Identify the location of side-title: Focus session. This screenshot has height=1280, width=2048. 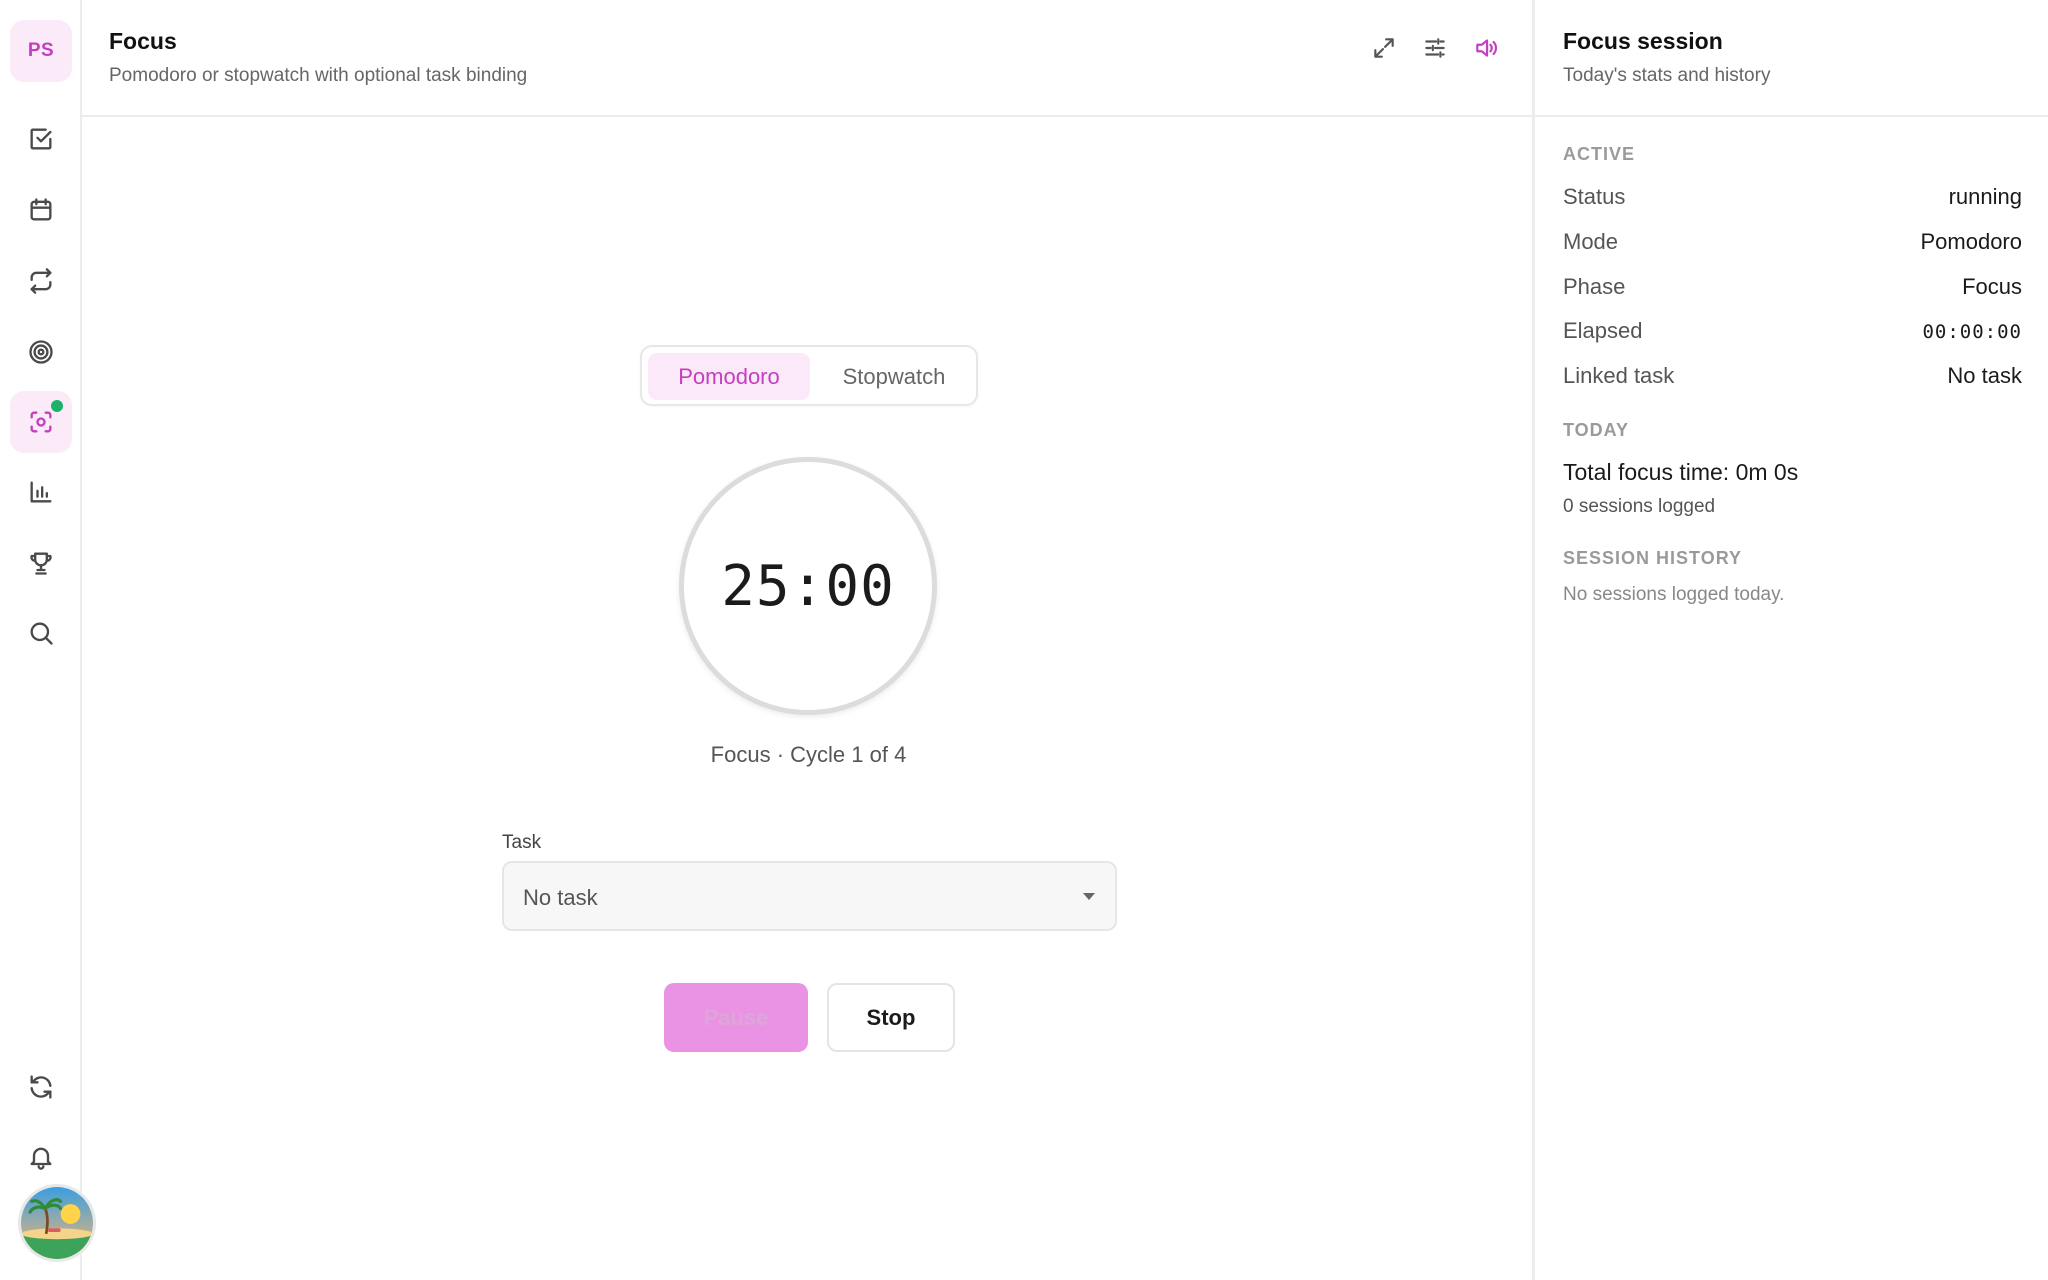
(1643, 41).